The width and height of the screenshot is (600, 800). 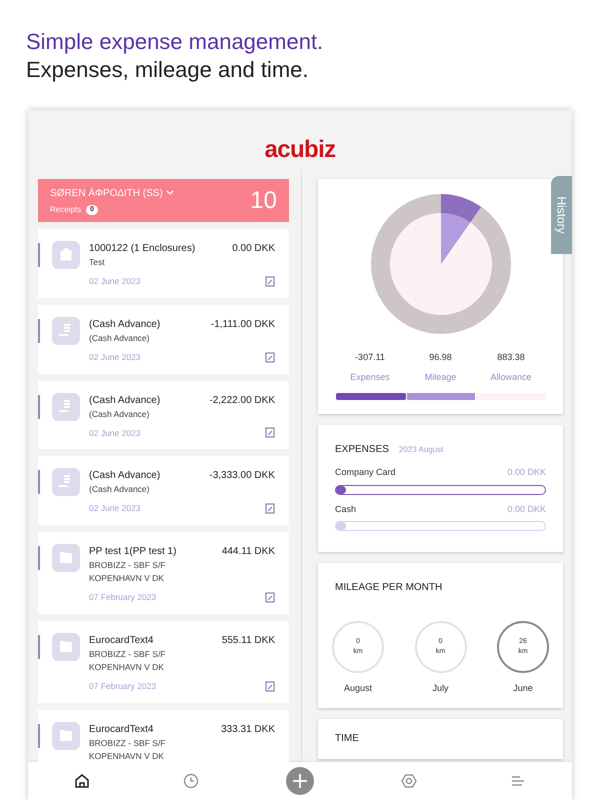 I want to click on month-label: June, so click(x=523, y=688).